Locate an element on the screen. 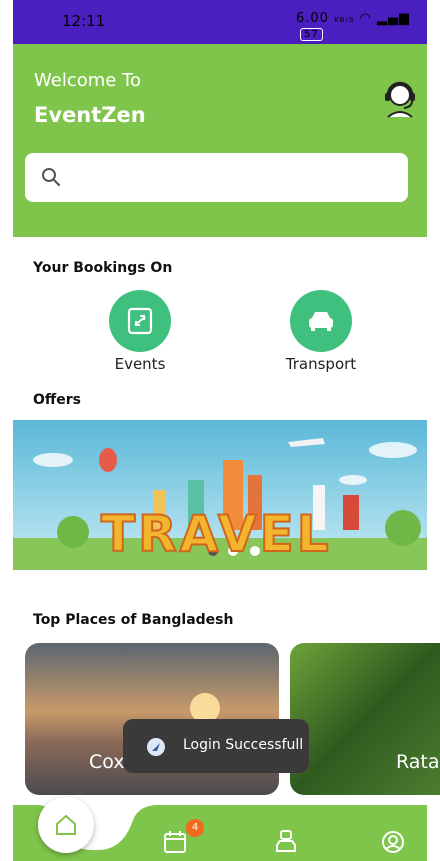 This screenshot has width=440, height=861. status-time: 12:11 is located at coordinates (84, 21).